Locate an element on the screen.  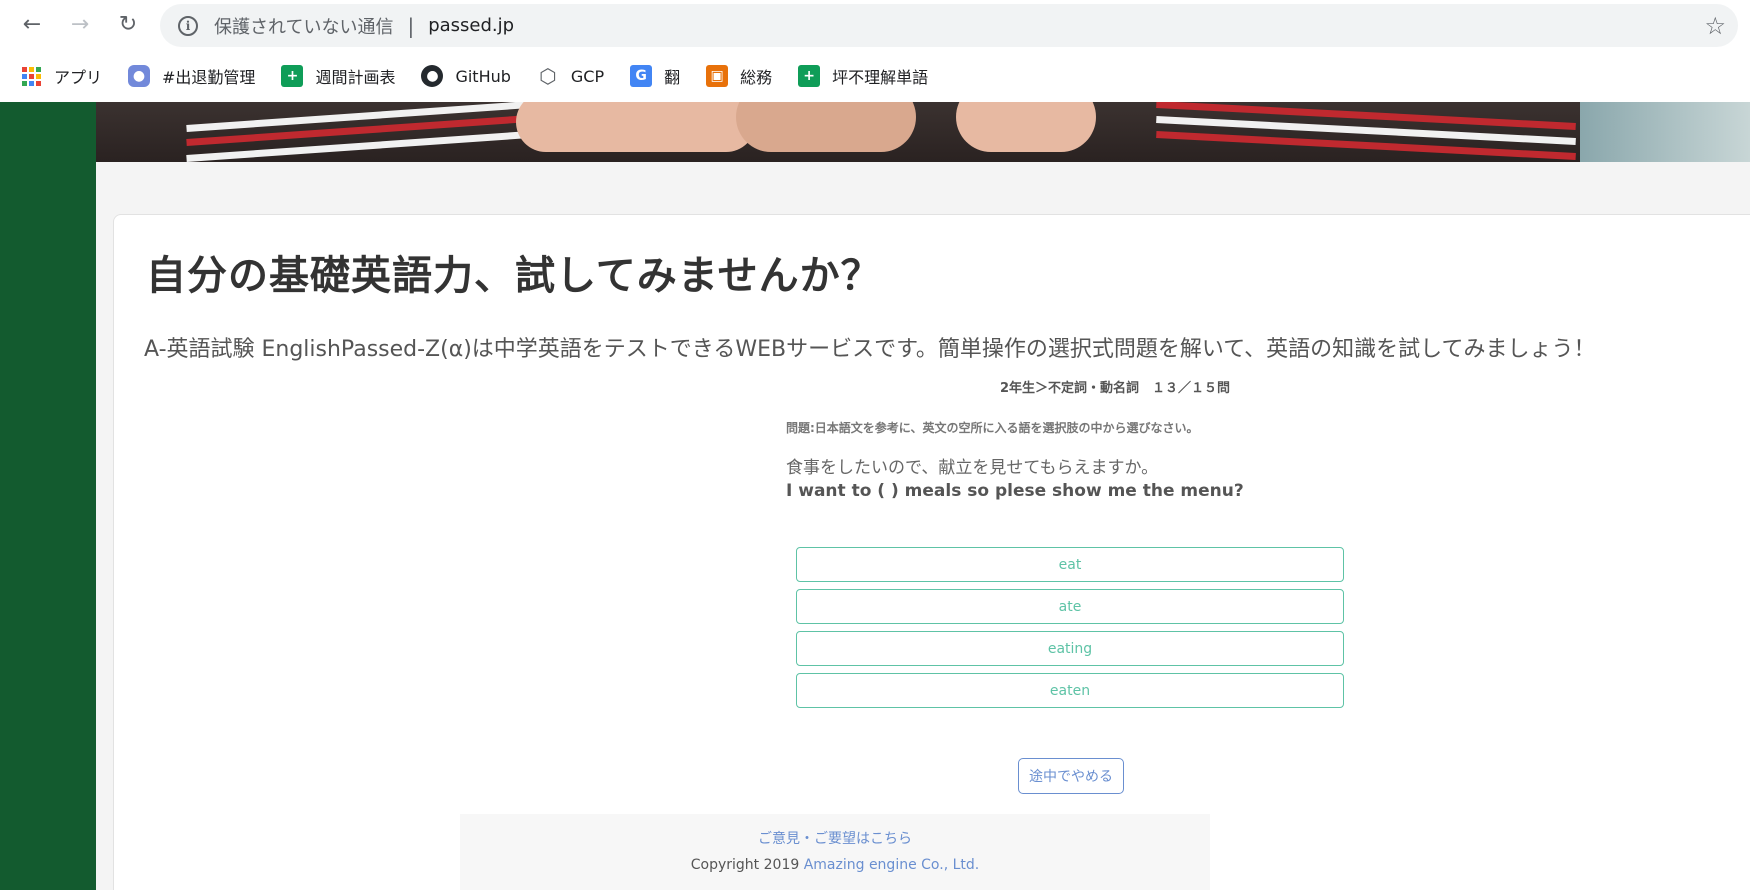
apps-icon is located at coordinates (31, 76).